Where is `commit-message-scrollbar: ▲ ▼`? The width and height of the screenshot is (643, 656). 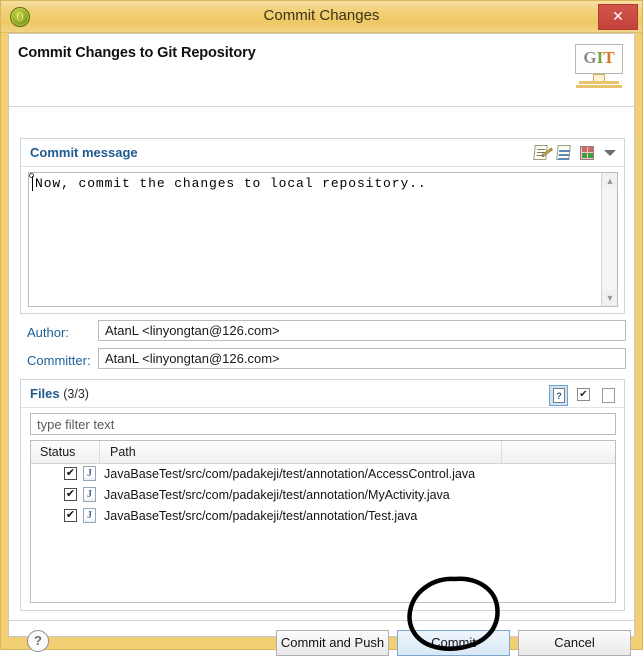 commit-message-scrollbar: ▲ ▼ is located at coordinates (609, 239).